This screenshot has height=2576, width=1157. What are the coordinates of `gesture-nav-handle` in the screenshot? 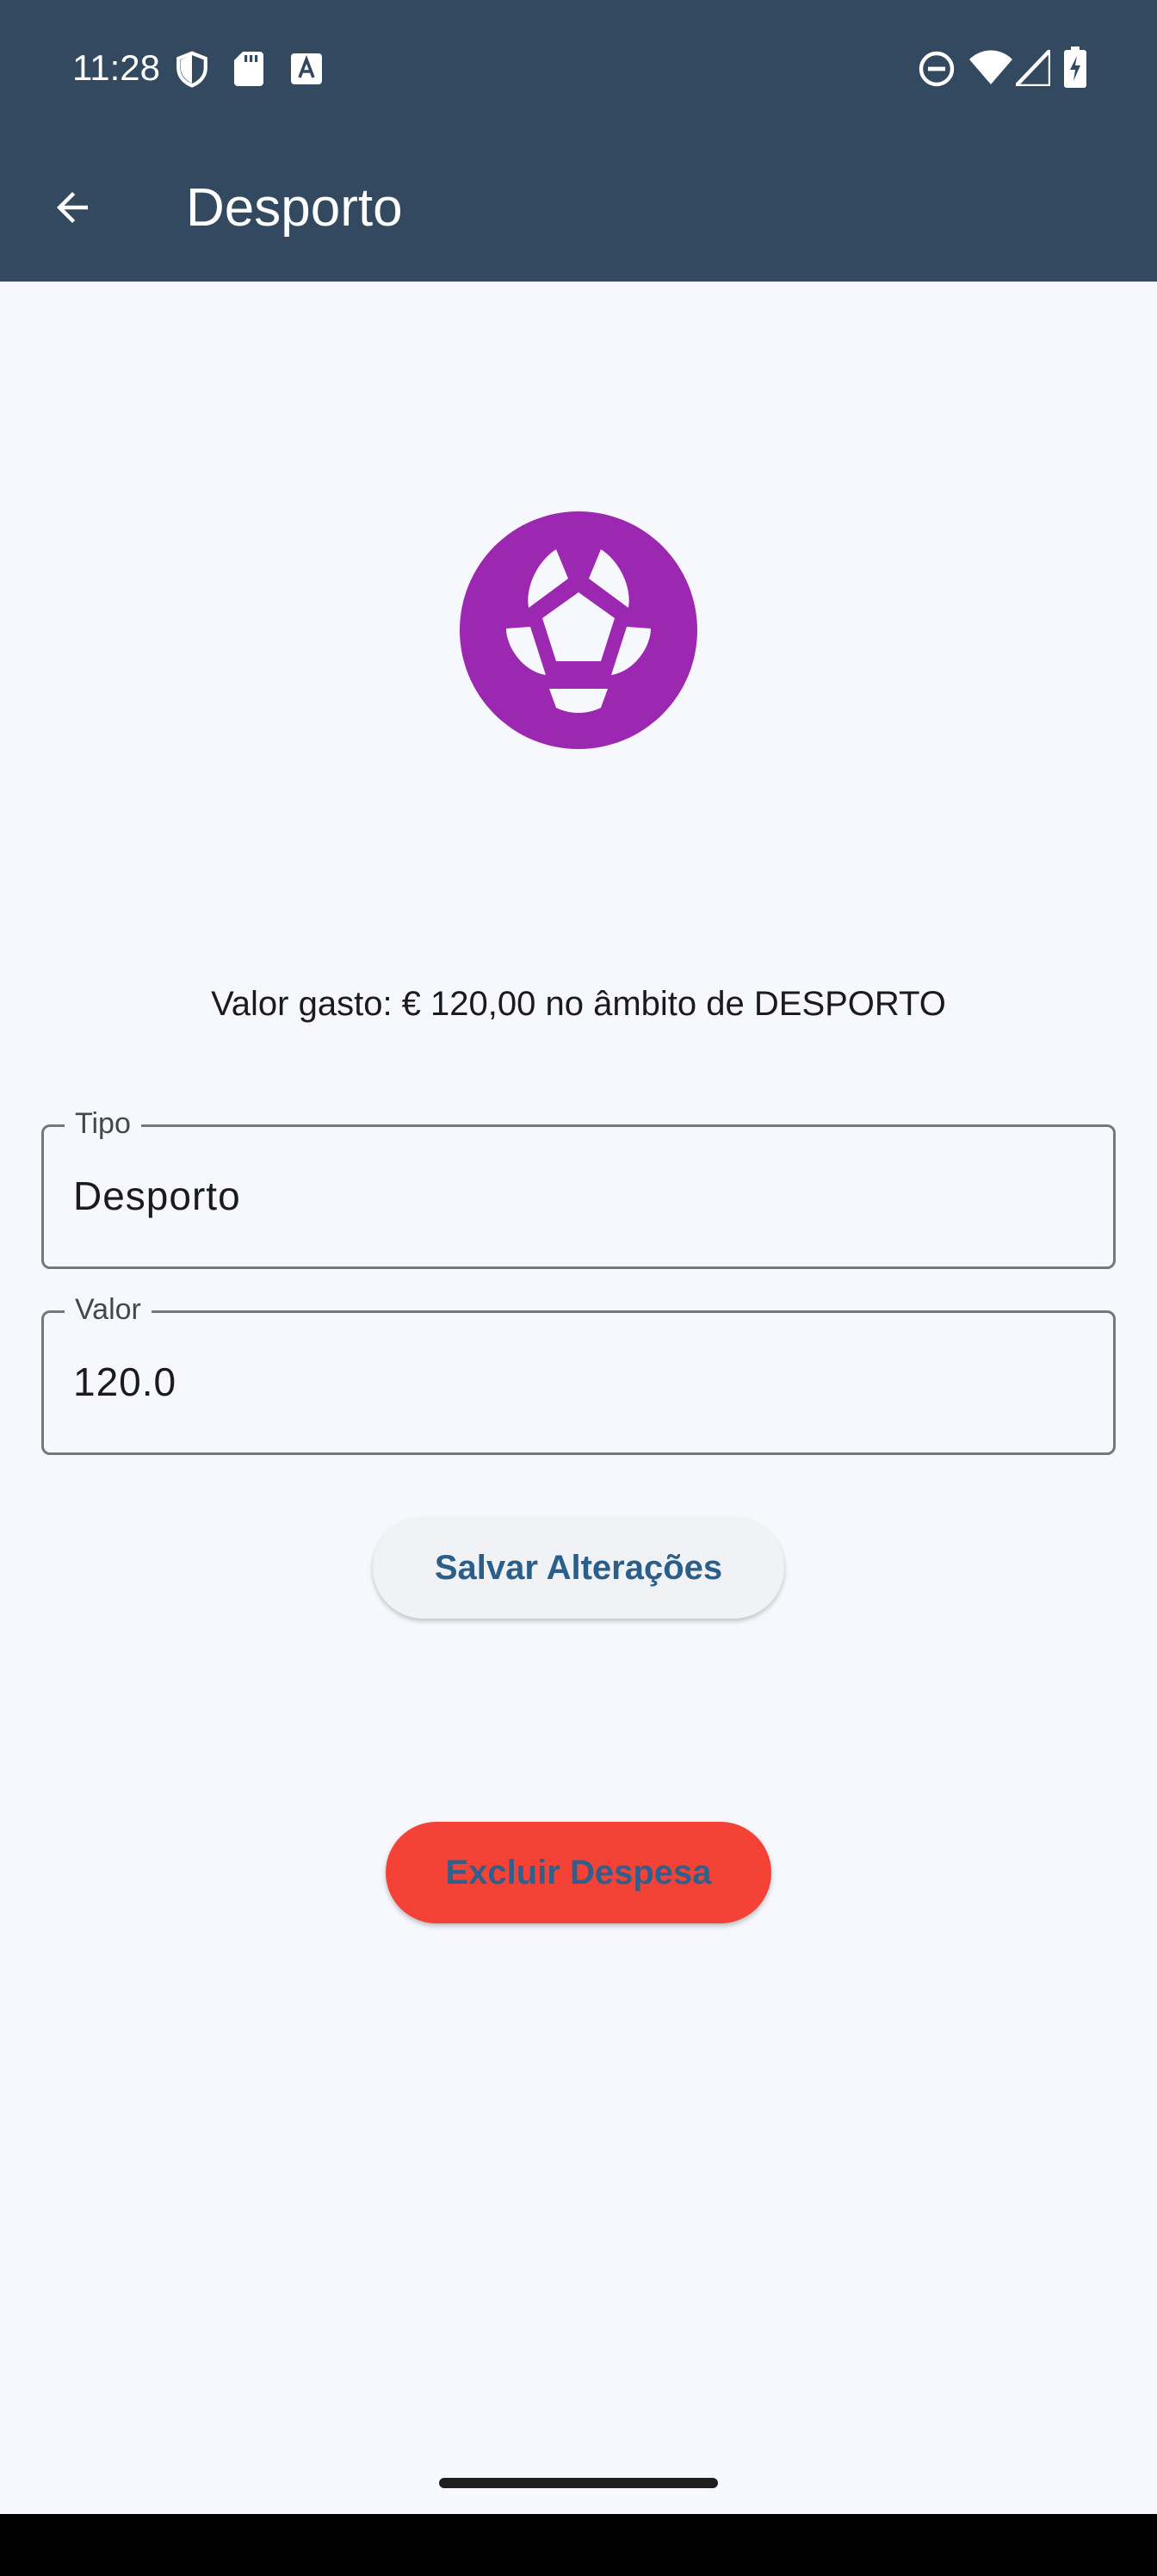 It's located at (579, 2483).